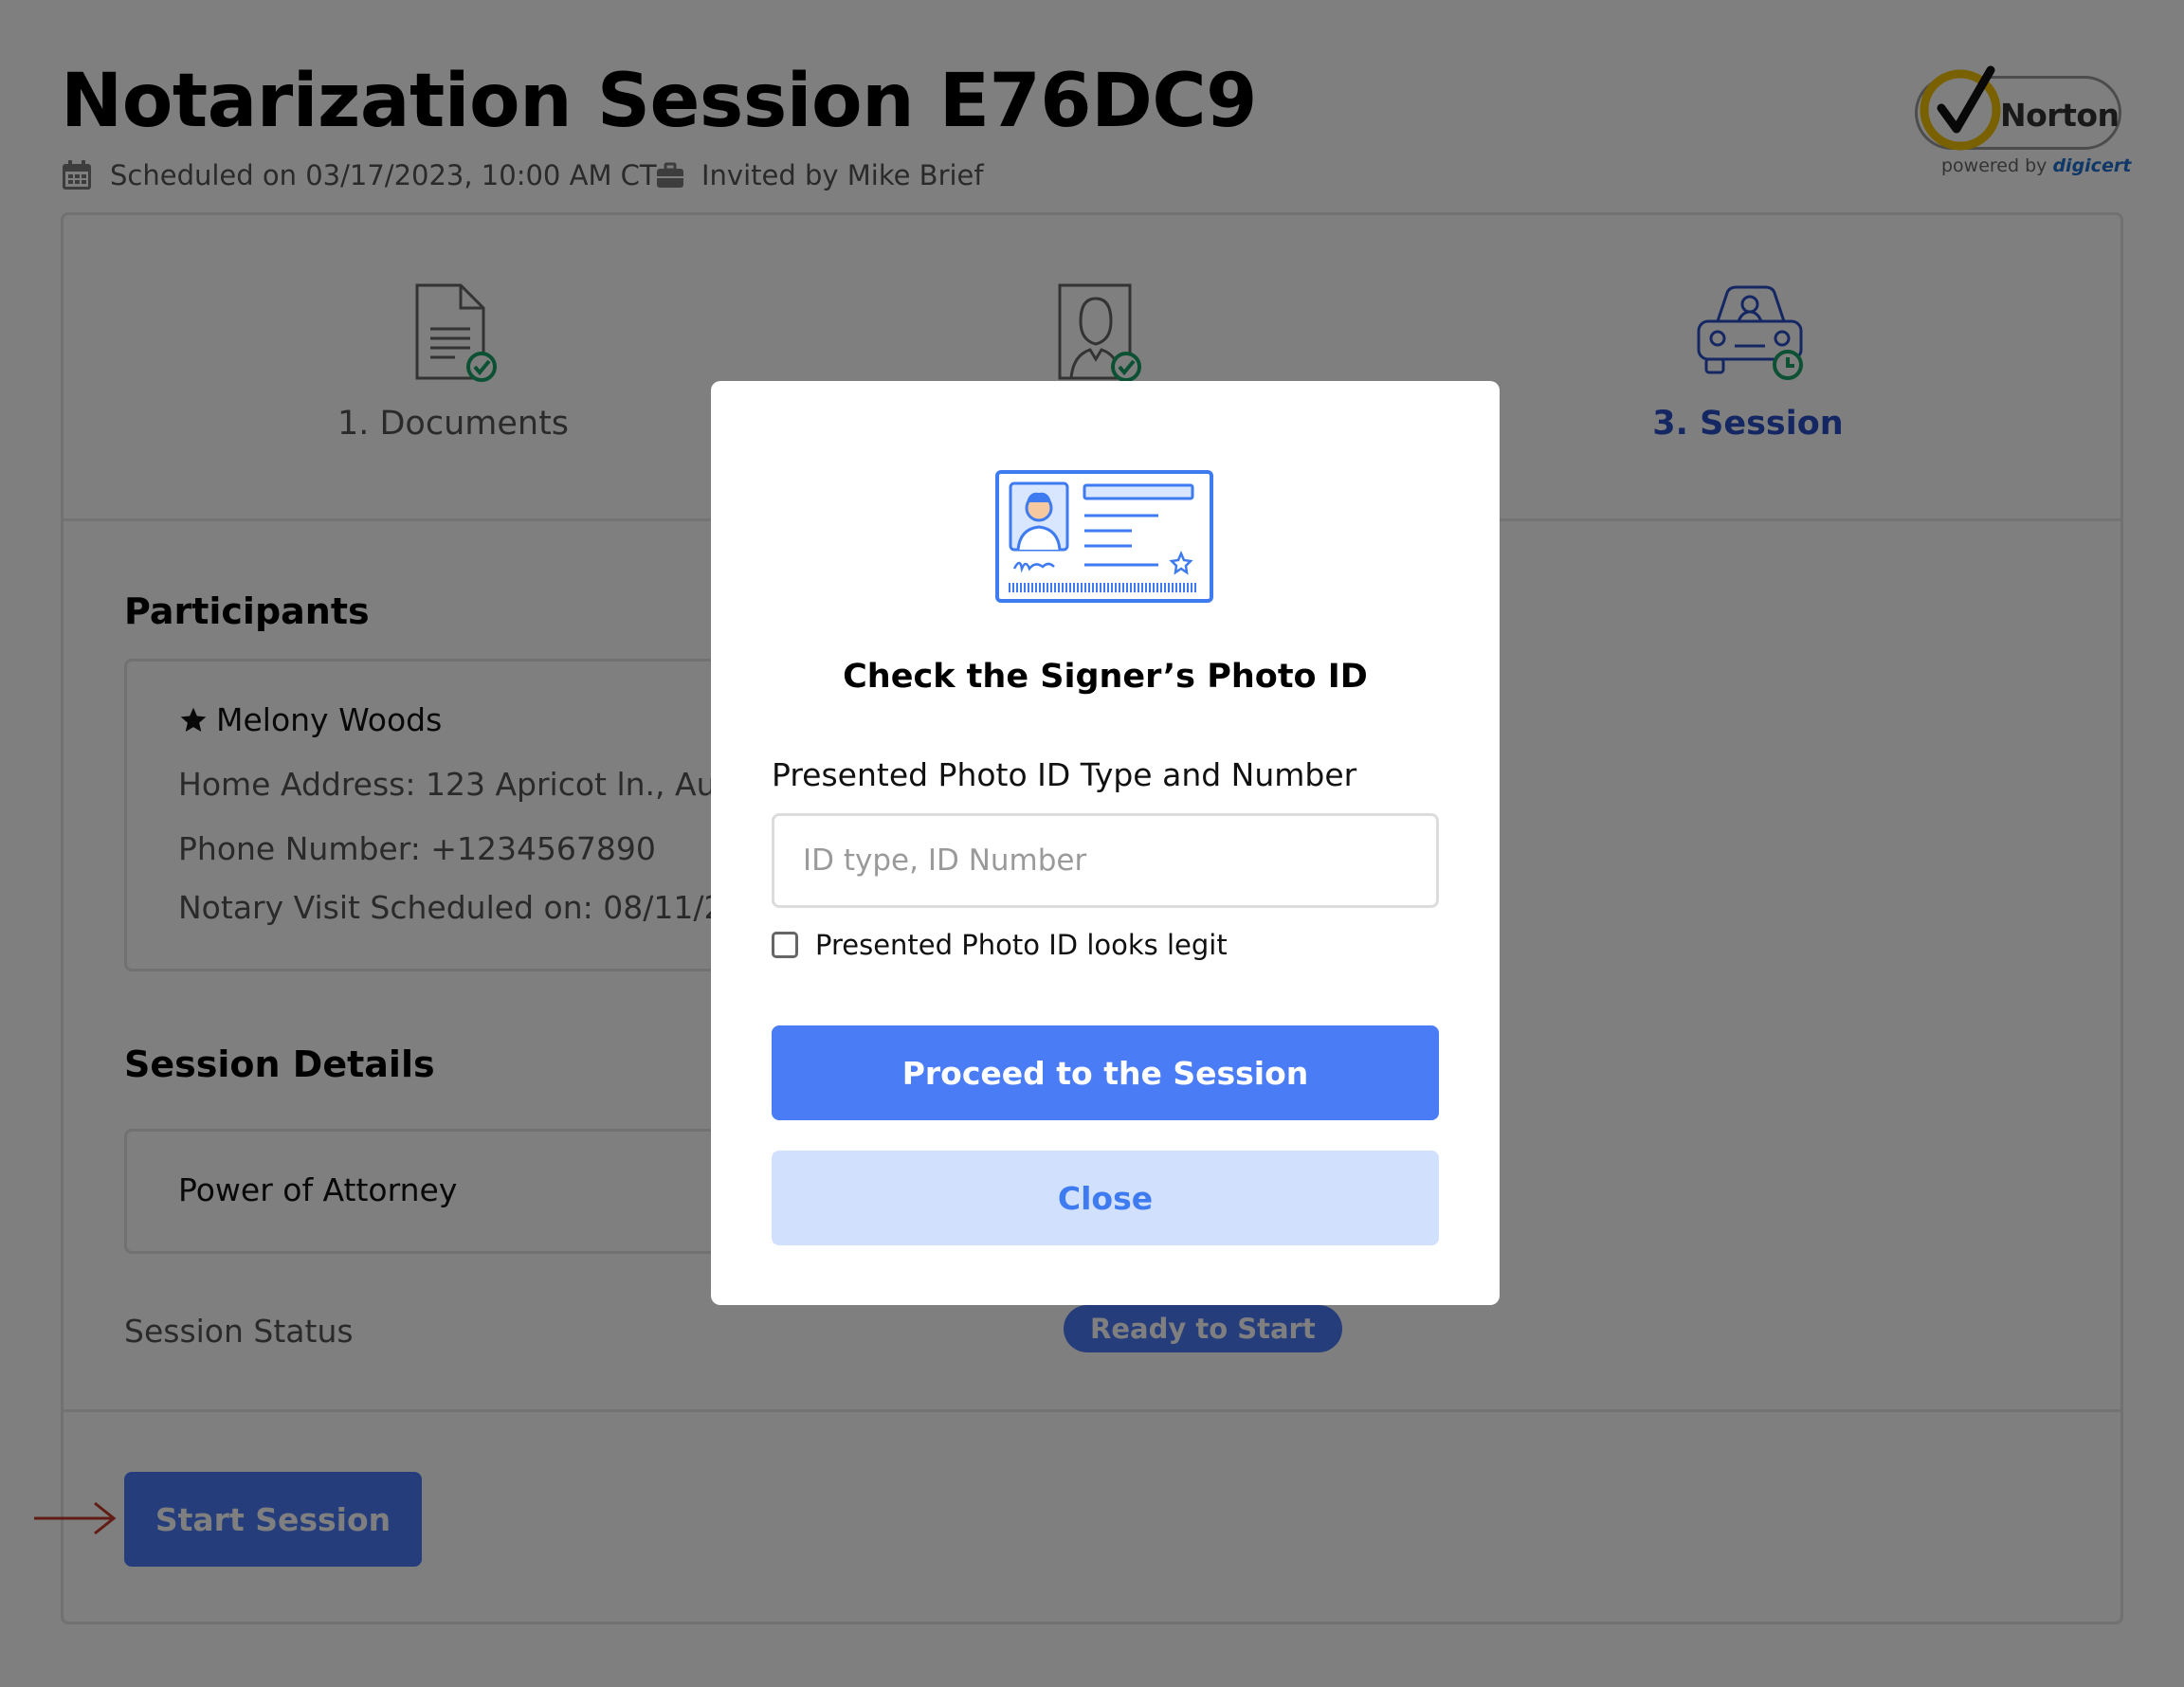 The image size is (2184, 1687). Describe the element at coordinates (1105, 1072) in the screenshot. I see `proceed-to-session-button: Proceed to the Session` at that location.